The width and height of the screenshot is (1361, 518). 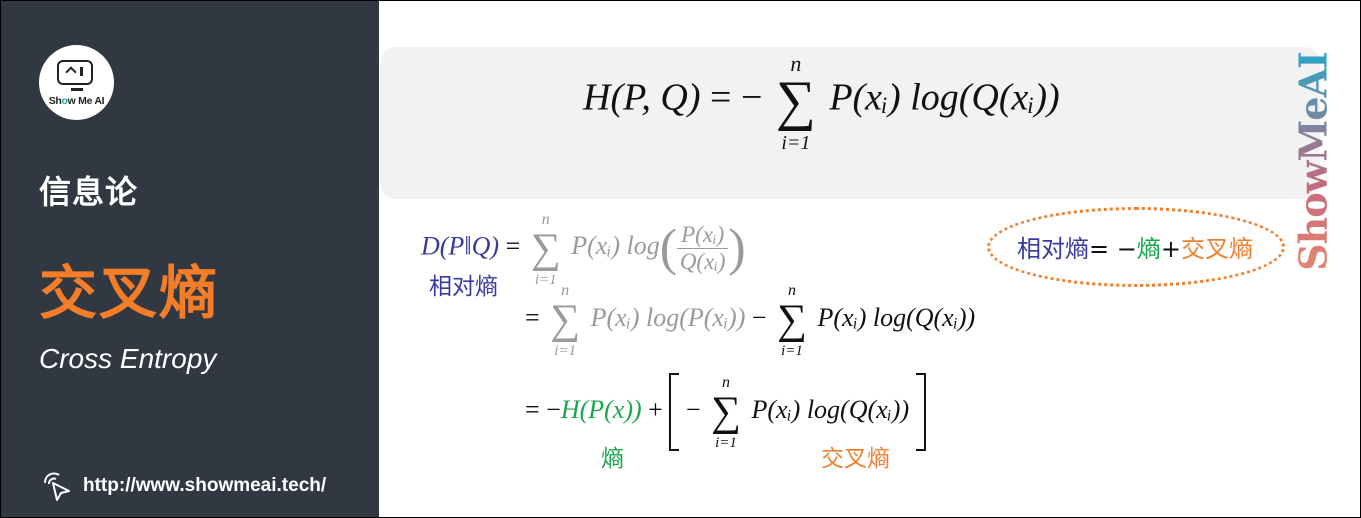 What do you see at coordinates (736, 97) in the screenshot?
I see `formula-eq: = −` at bounding box center [736, 97].